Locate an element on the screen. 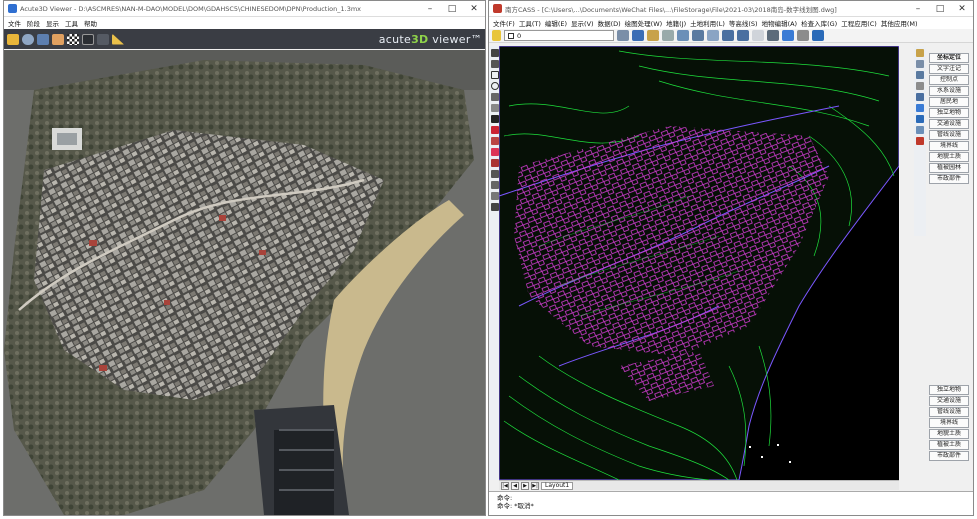  menu-item-drawing: 绘图处理(W) is located at coordinates (644, 23).